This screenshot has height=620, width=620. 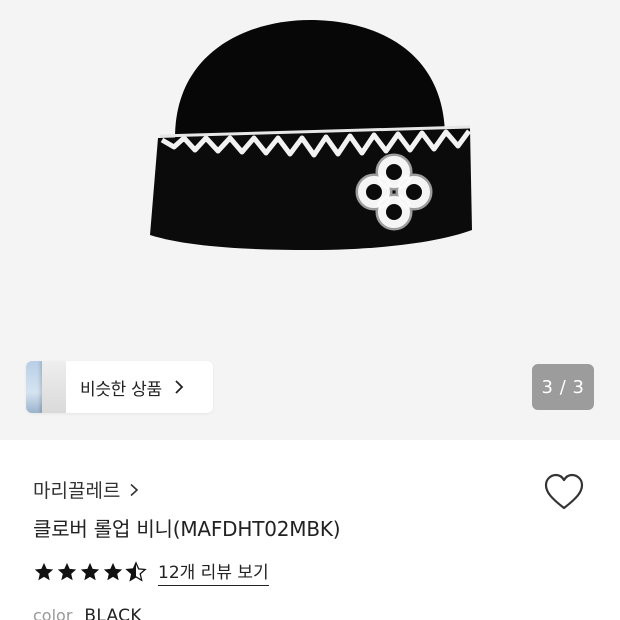 What do you see at coordinates (136, 571) in the screenshot?
I see `star-half-icon` at bounding box center [136, 571].